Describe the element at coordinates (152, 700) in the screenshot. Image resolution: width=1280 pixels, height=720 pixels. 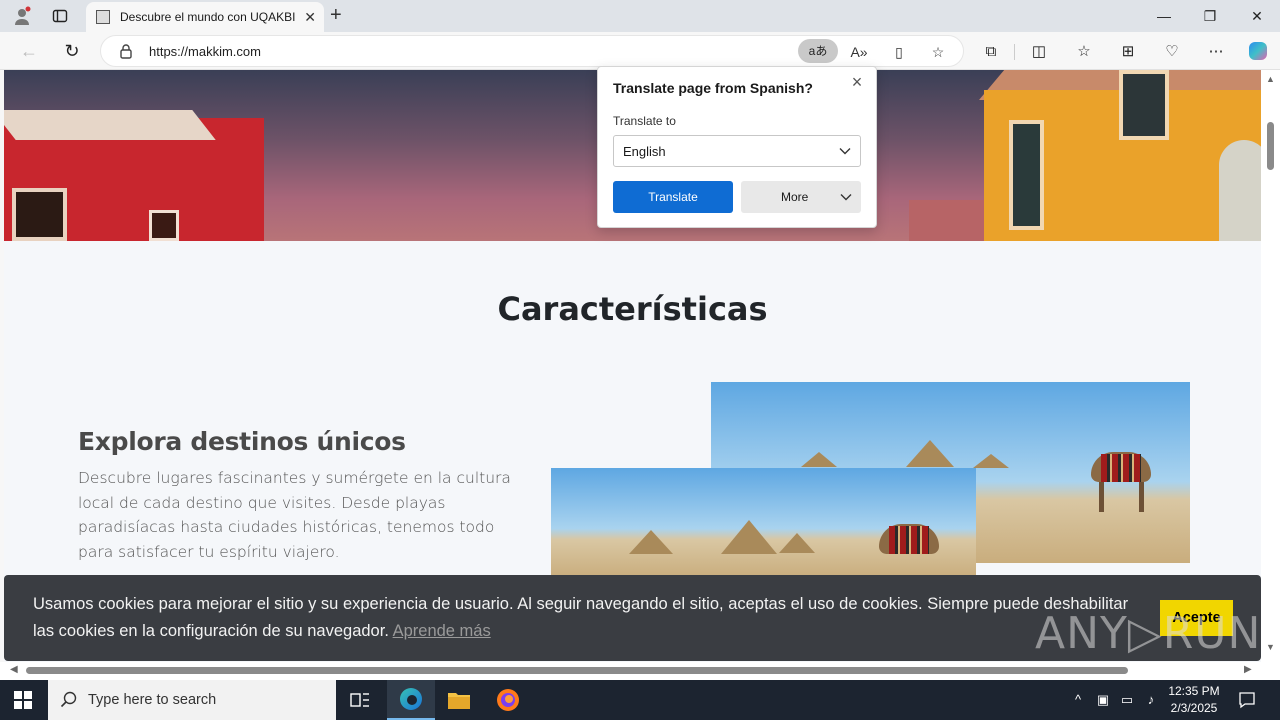
I see `search-placeholder: Type here to search` at that location.